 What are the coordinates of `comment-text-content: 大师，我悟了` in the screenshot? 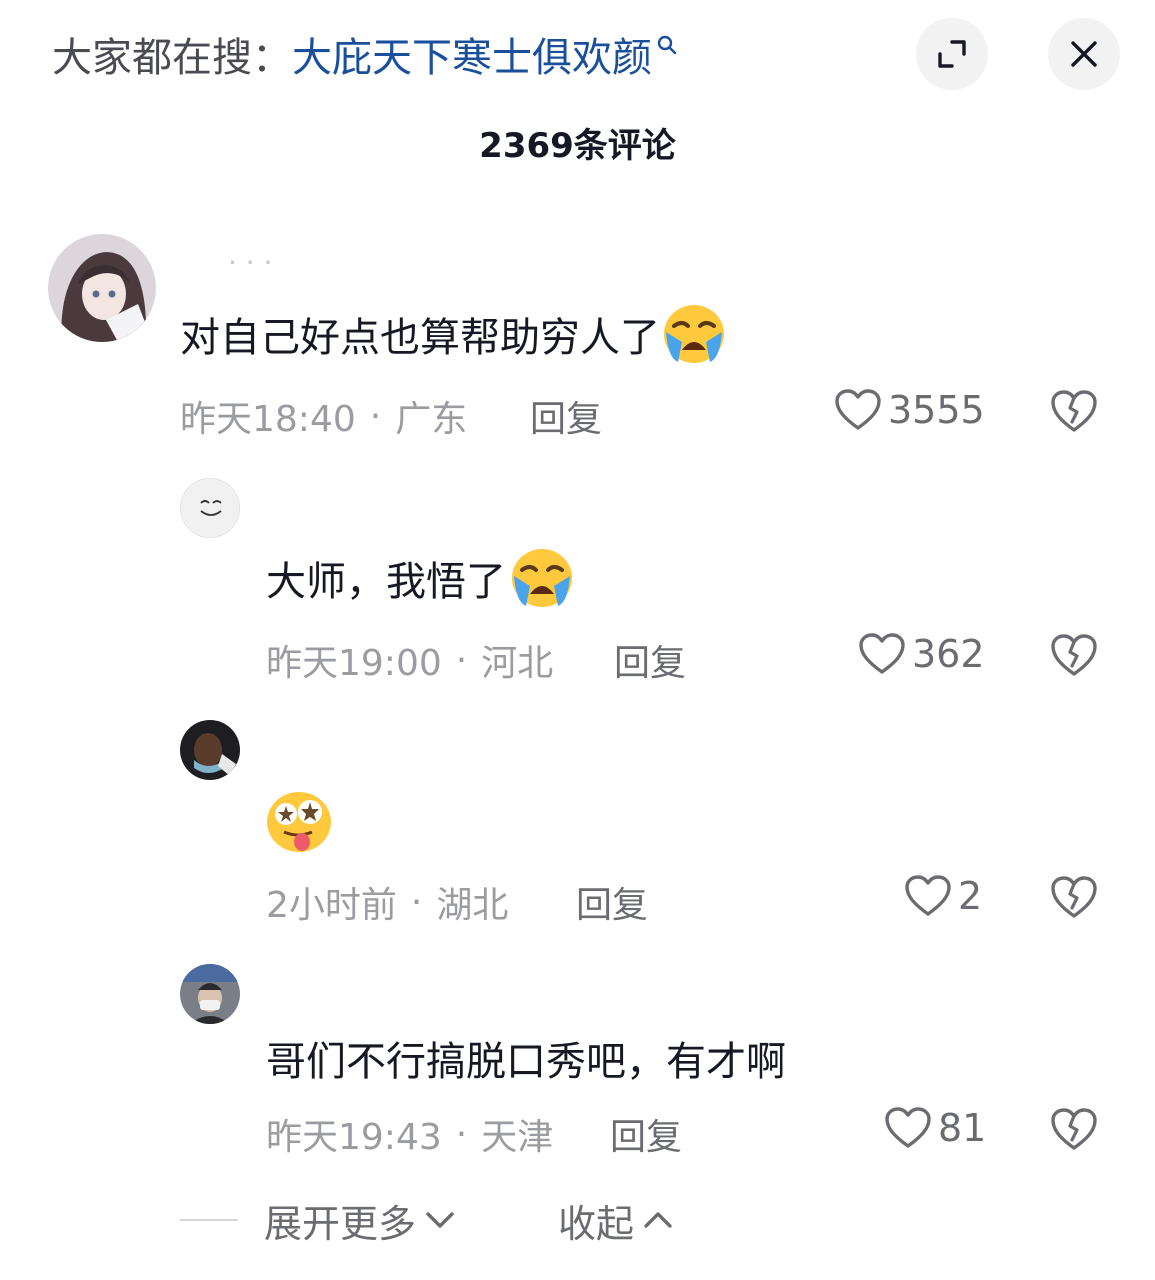 It's located at (386, 582).